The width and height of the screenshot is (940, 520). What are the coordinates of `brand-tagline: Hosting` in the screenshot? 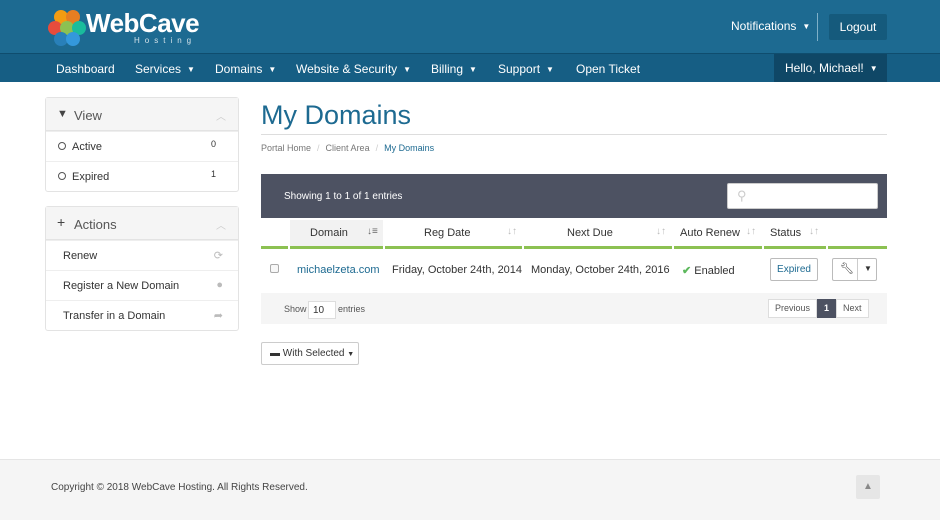 It's located at (165, 40).